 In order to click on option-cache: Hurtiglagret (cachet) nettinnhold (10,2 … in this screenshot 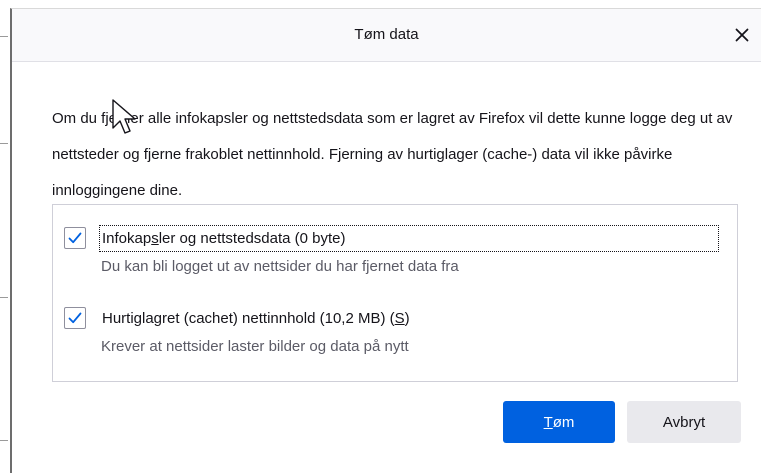, I will do `click(239, 329)`.